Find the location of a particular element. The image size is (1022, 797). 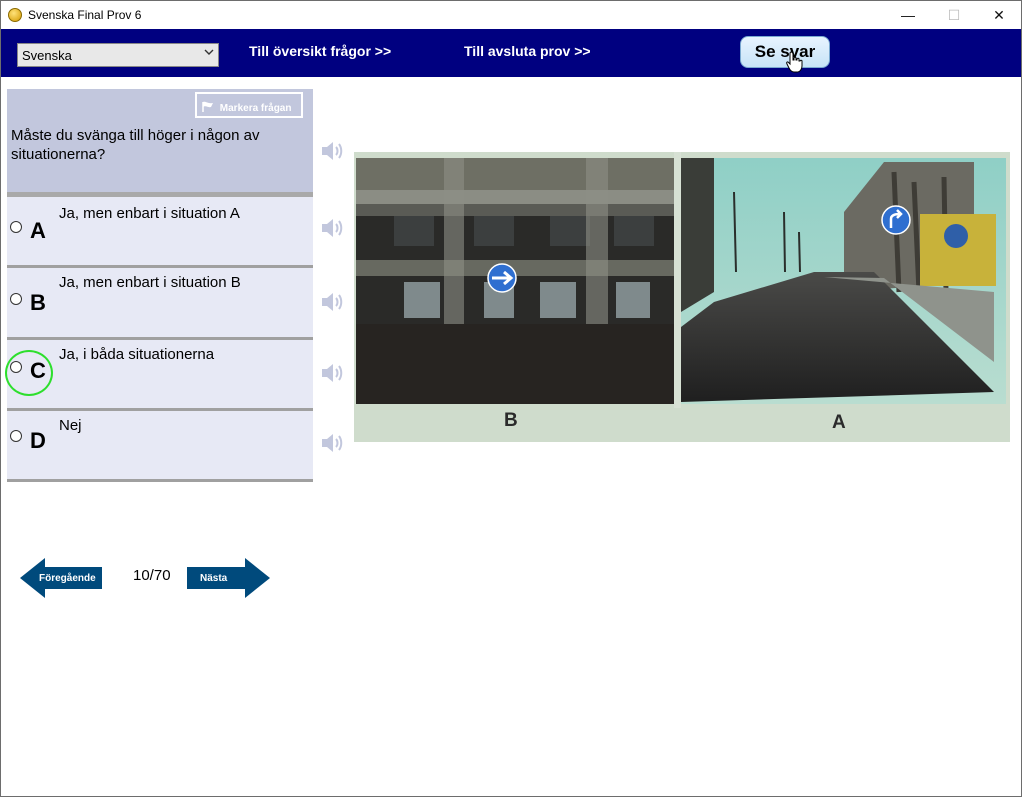

answer-d-radio is located at coordinates (16, 436).